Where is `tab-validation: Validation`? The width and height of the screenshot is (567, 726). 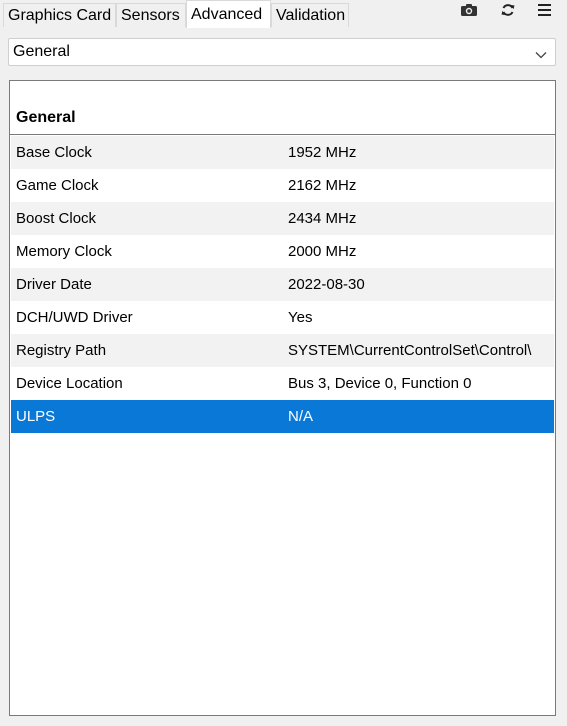 tab-validation: Validation is located at coordinates (310, 15).